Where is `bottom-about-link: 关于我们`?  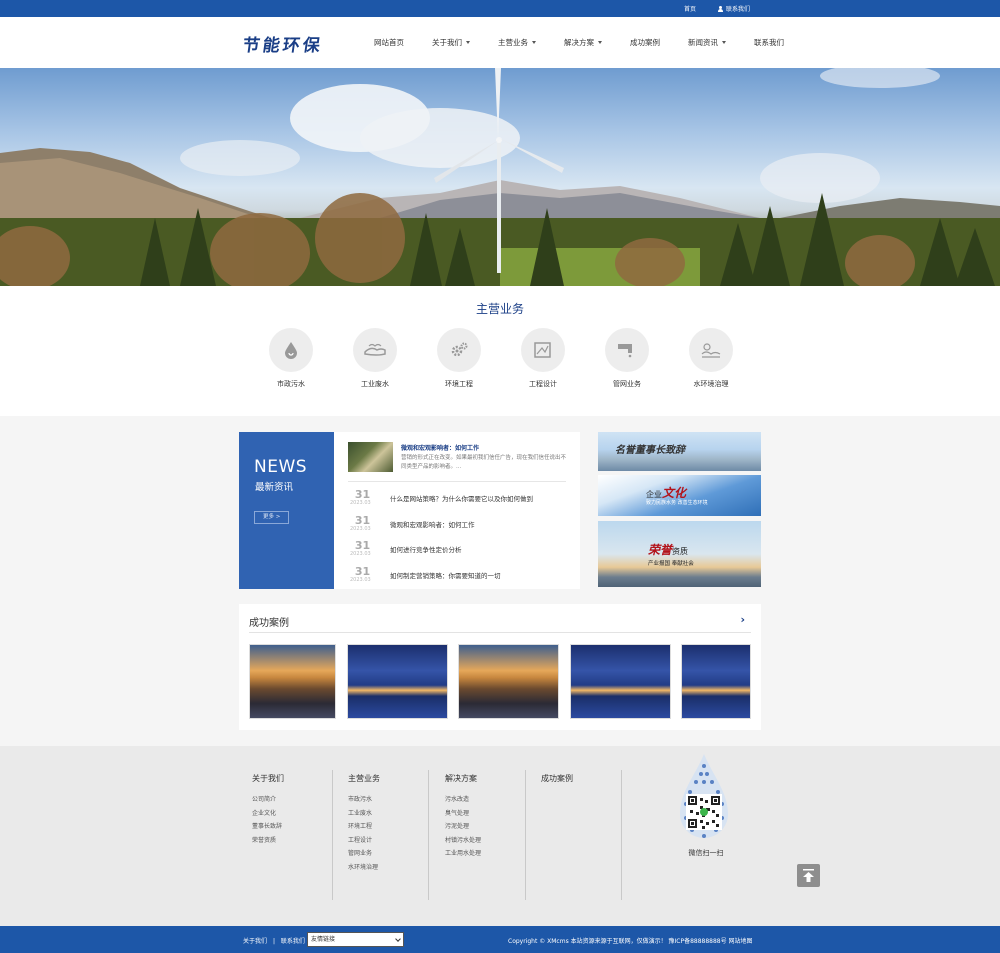 bottom-about-link: 关于我们 is located at coordinates (255, 941).